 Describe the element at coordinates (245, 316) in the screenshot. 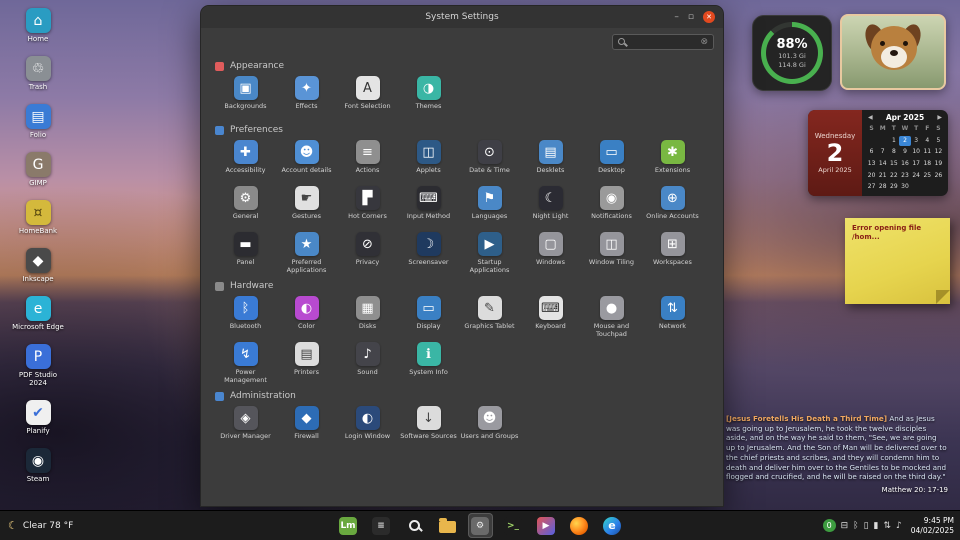

I see `settings-item-bluetooth: ᛒ Bluetooth` at that location.